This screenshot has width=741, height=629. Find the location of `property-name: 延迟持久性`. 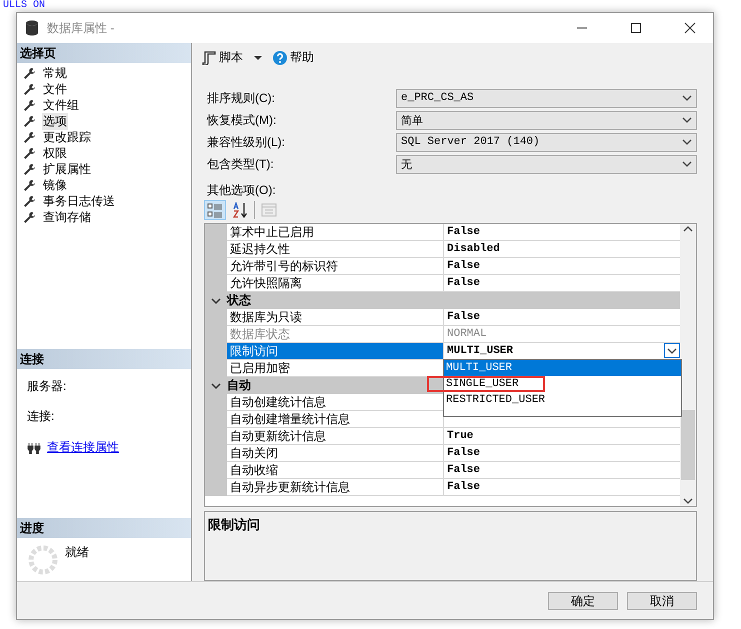

property-name: 延迟持久性 is located at coordinates (335, 249).